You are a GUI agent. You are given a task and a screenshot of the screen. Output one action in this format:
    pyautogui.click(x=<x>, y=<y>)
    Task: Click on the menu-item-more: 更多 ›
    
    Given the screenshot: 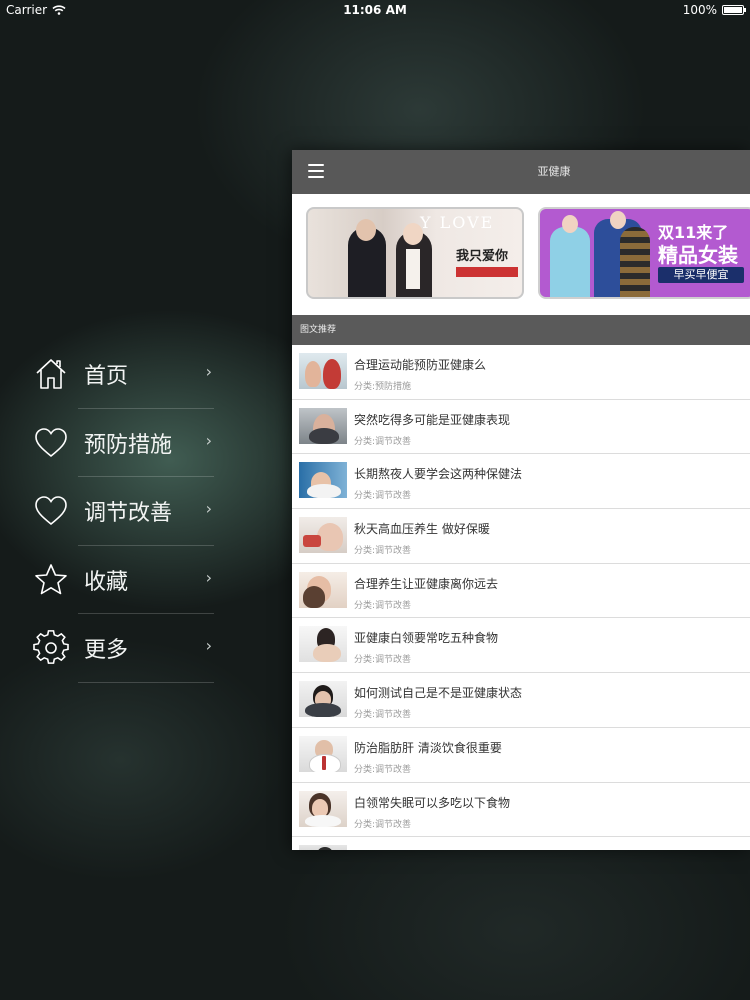 What is the action you would take?
    pyautogui.click(x=123, y=648)
    